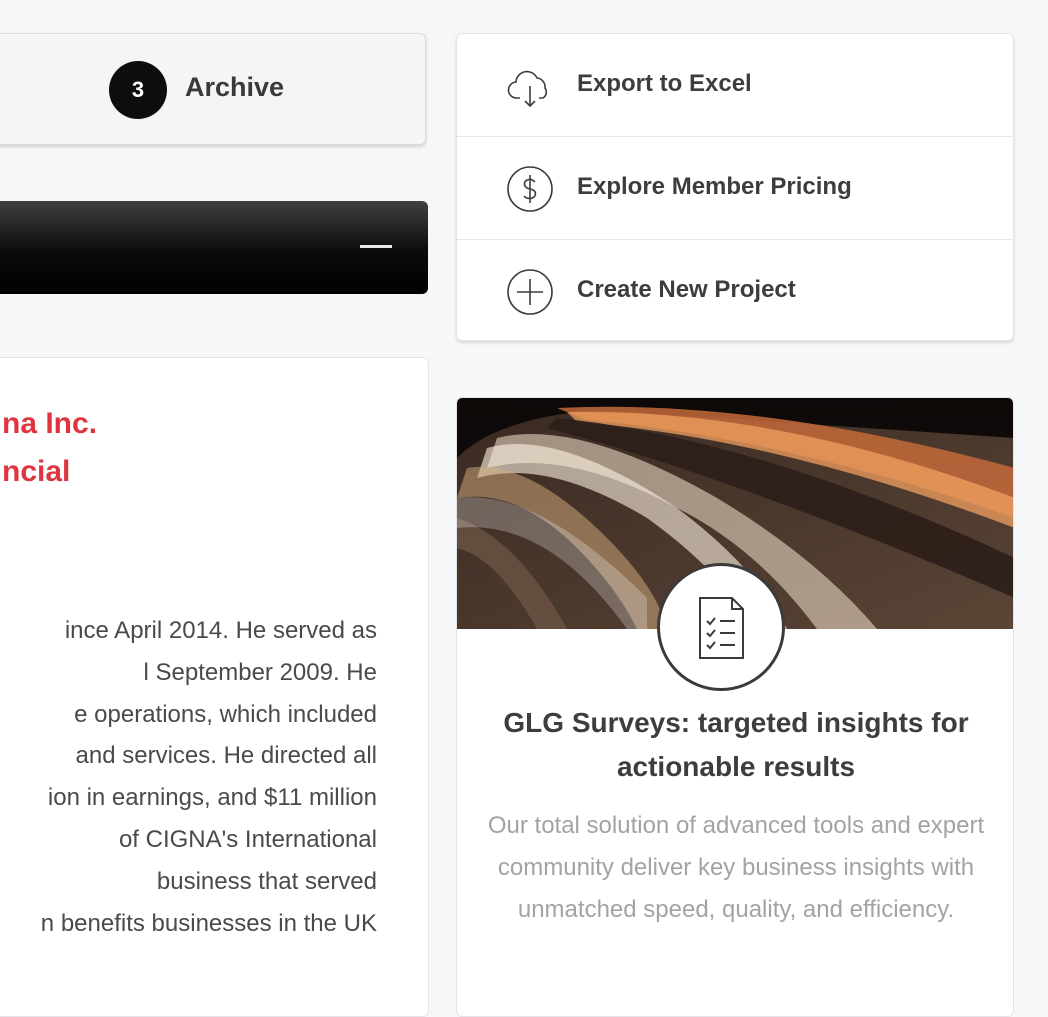 The image size is (1048, 1017). What do you see at coordinates (376, 246) in the screenshot?
I see `collapse-minus-icon` at bounding box center [376, 246].